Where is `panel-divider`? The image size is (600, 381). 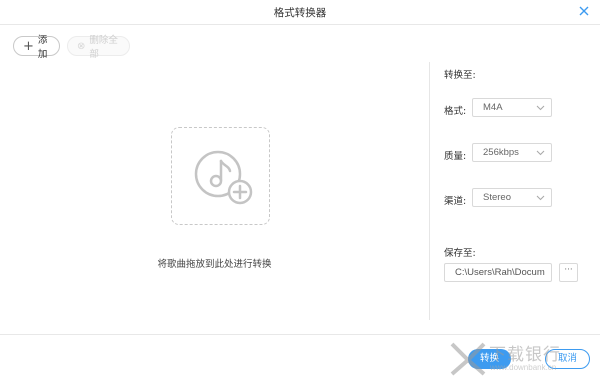
panel-divider is located at coordinates (429, 191).